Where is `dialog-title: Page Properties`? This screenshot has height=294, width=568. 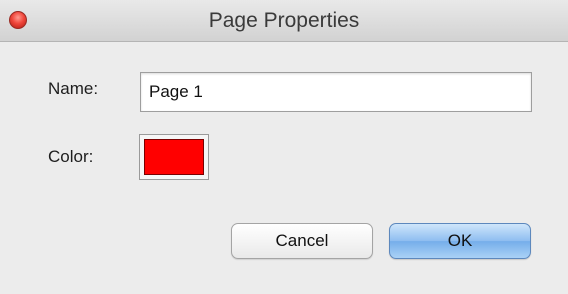
dialog-title: Page Properties is located at coordinates (284, 20).